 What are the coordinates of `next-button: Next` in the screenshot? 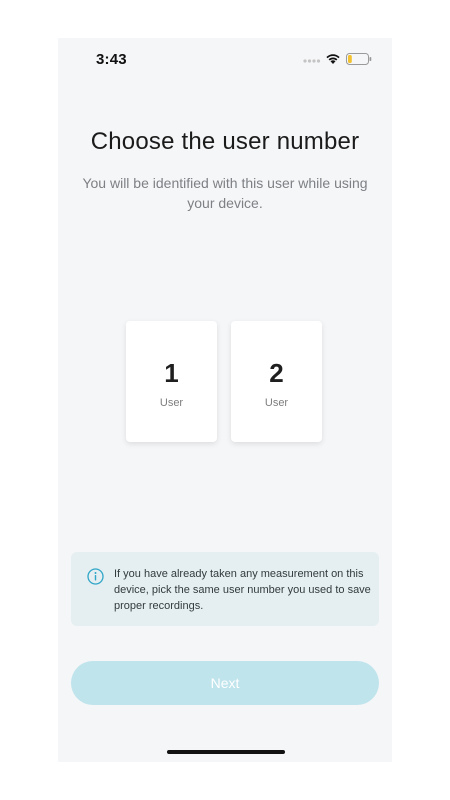 It's located at (225, 683).